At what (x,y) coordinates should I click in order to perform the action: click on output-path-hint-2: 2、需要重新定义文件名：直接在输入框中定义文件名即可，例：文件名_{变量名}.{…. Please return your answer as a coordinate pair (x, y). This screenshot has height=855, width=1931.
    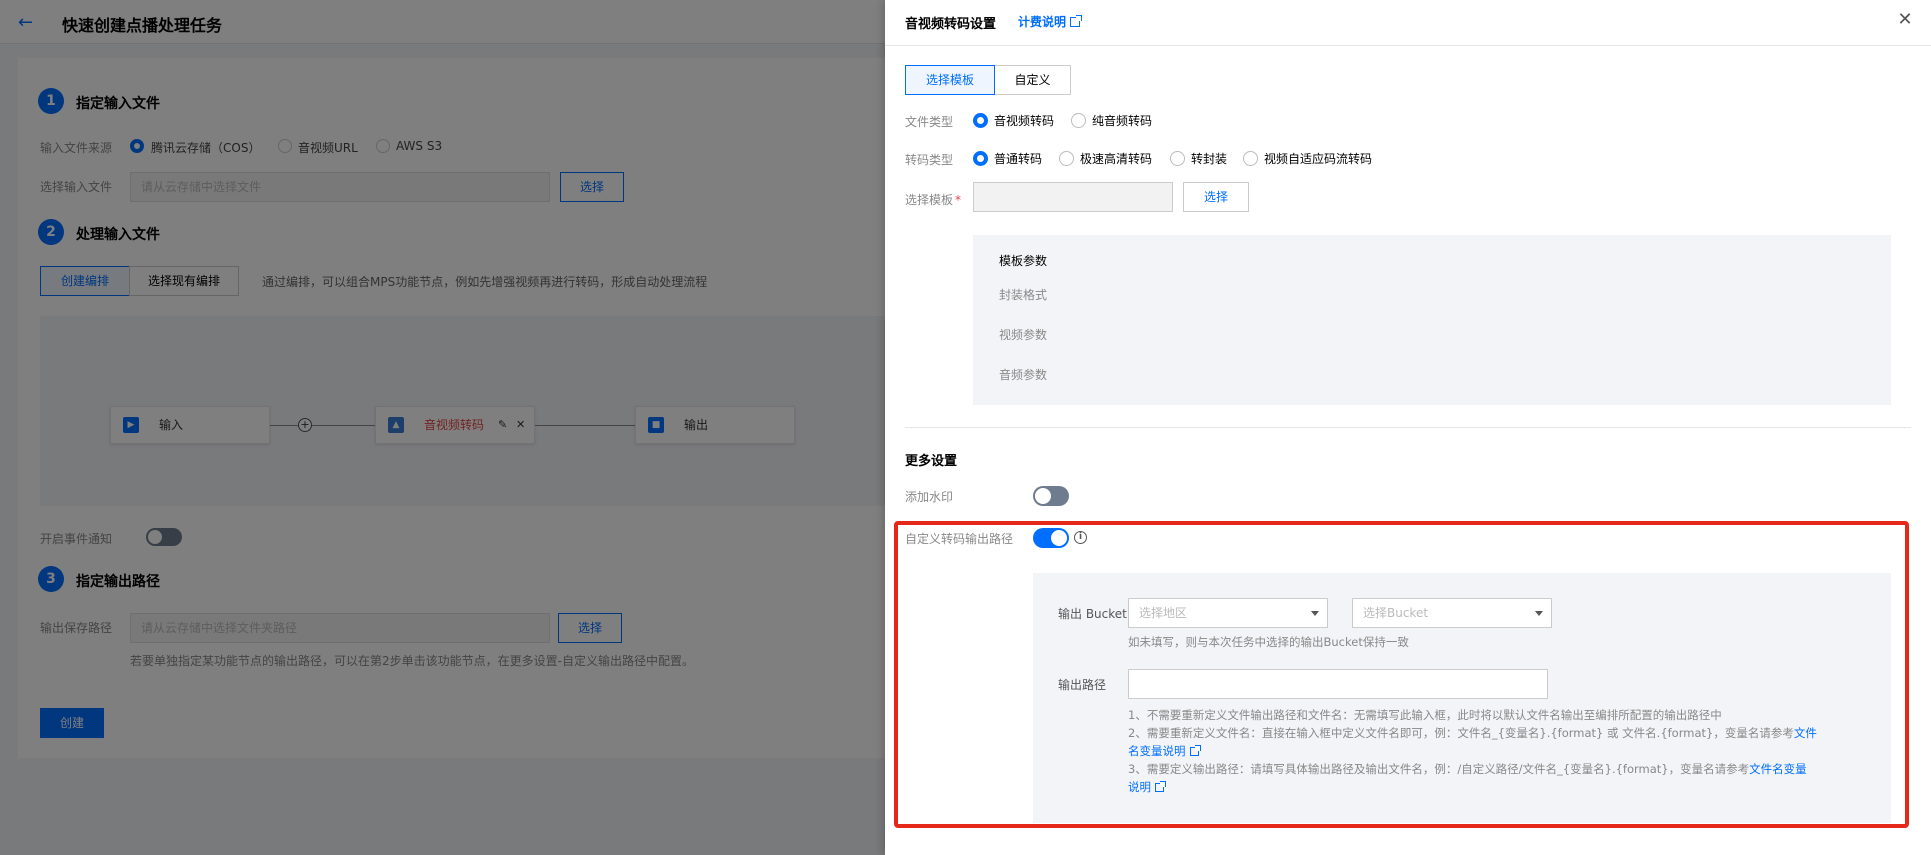
    Looking at the image, I should click on (1472, 742).